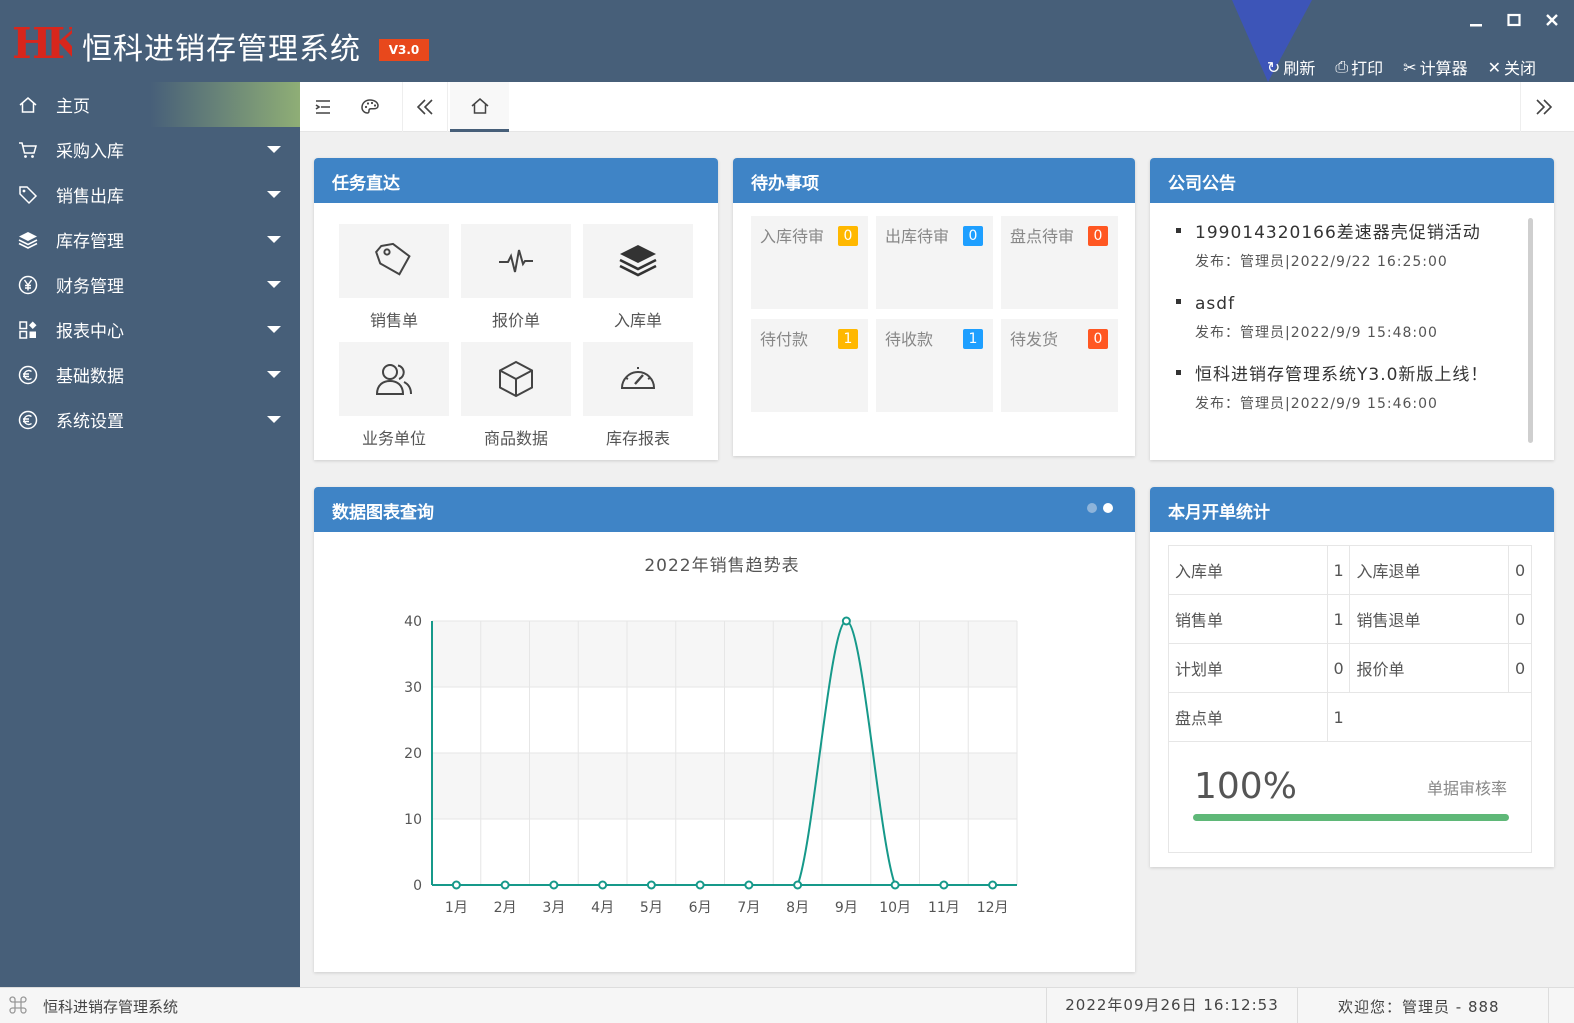 The width and height of the screenshot is (1574, 1023). Describe the element at coordinates (150, 239) in the screenshot. I see `sidebar-item-inventory: 库存管理` at that location.